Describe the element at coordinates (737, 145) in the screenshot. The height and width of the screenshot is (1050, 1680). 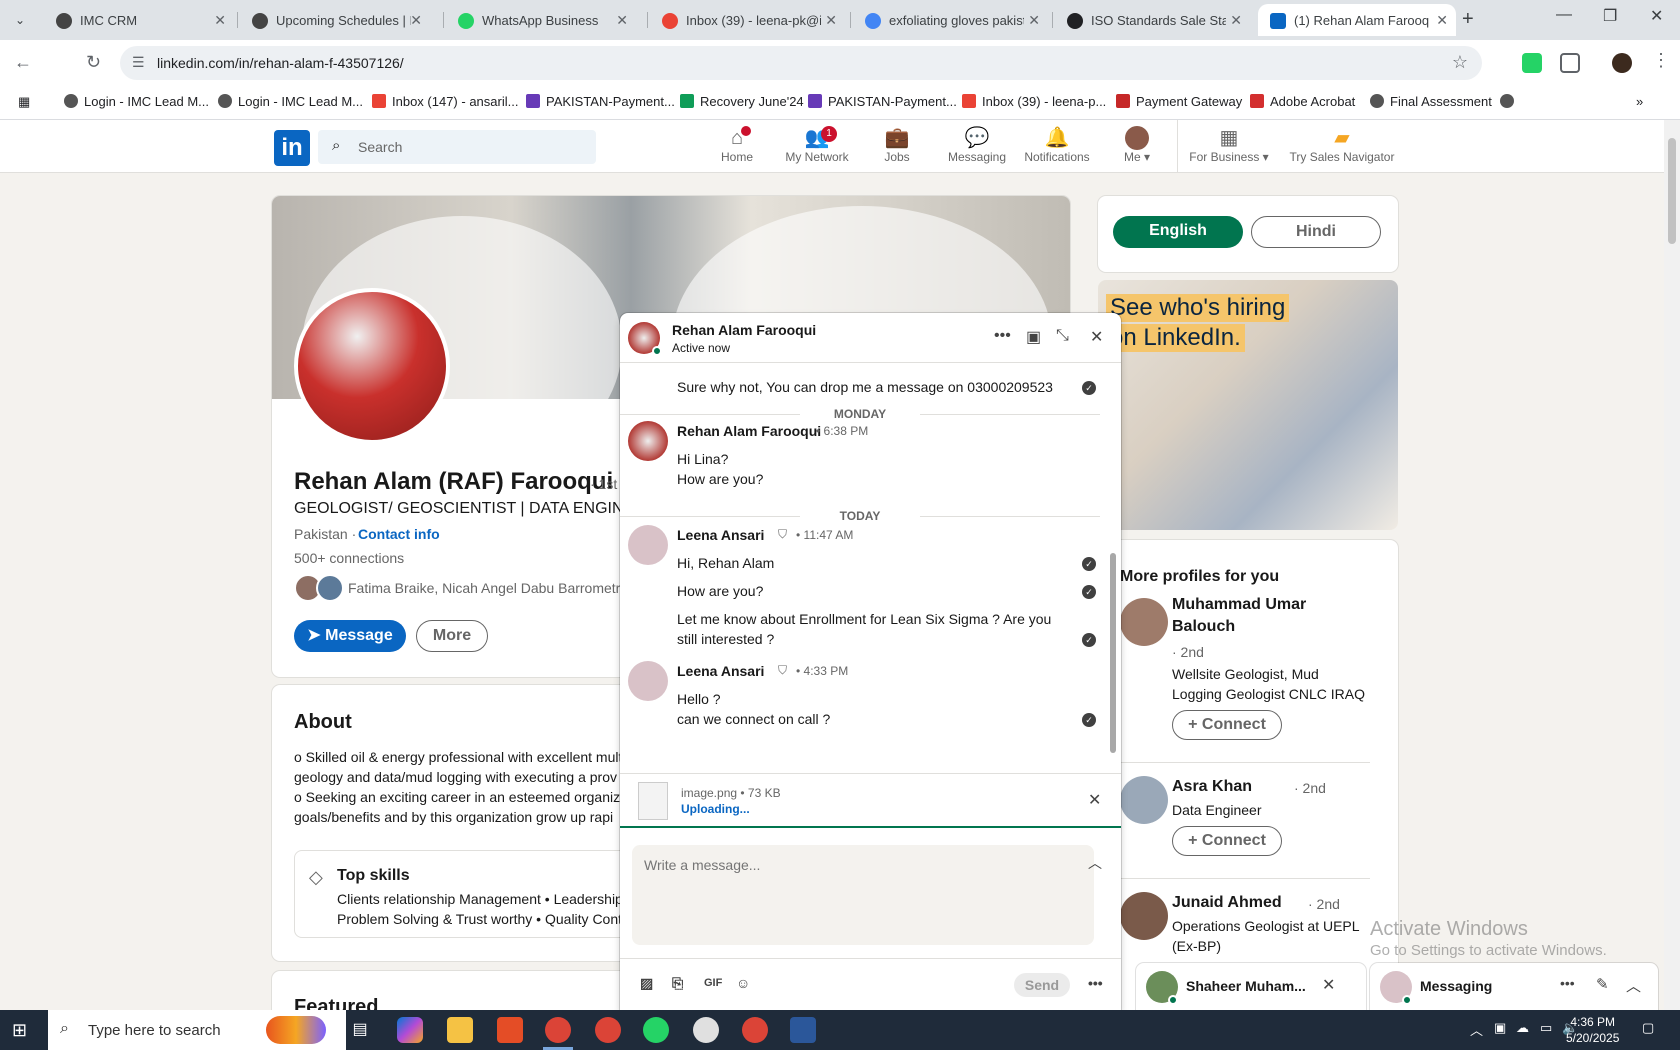
I see `nav-home: ⌂ Home` at that location.